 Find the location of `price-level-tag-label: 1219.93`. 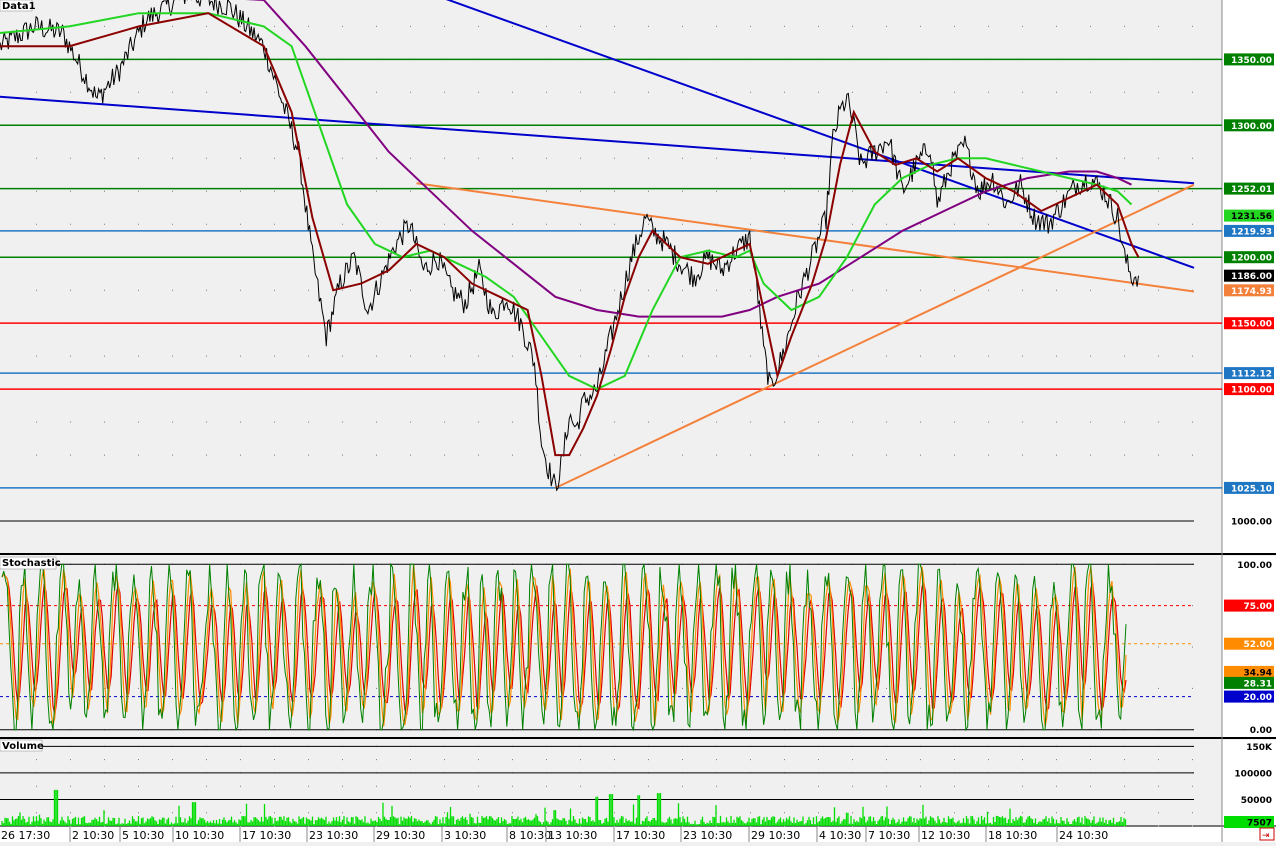

price-level-tag-label: 1219.93 is located at coordinates (1251, 232).